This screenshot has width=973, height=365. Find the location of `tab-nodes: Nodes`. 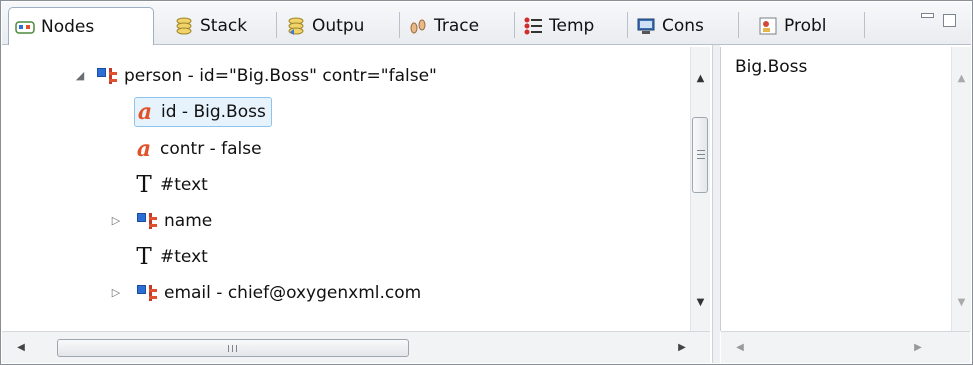

tab-nodes: Nodes is located at coordinates (81, 26).